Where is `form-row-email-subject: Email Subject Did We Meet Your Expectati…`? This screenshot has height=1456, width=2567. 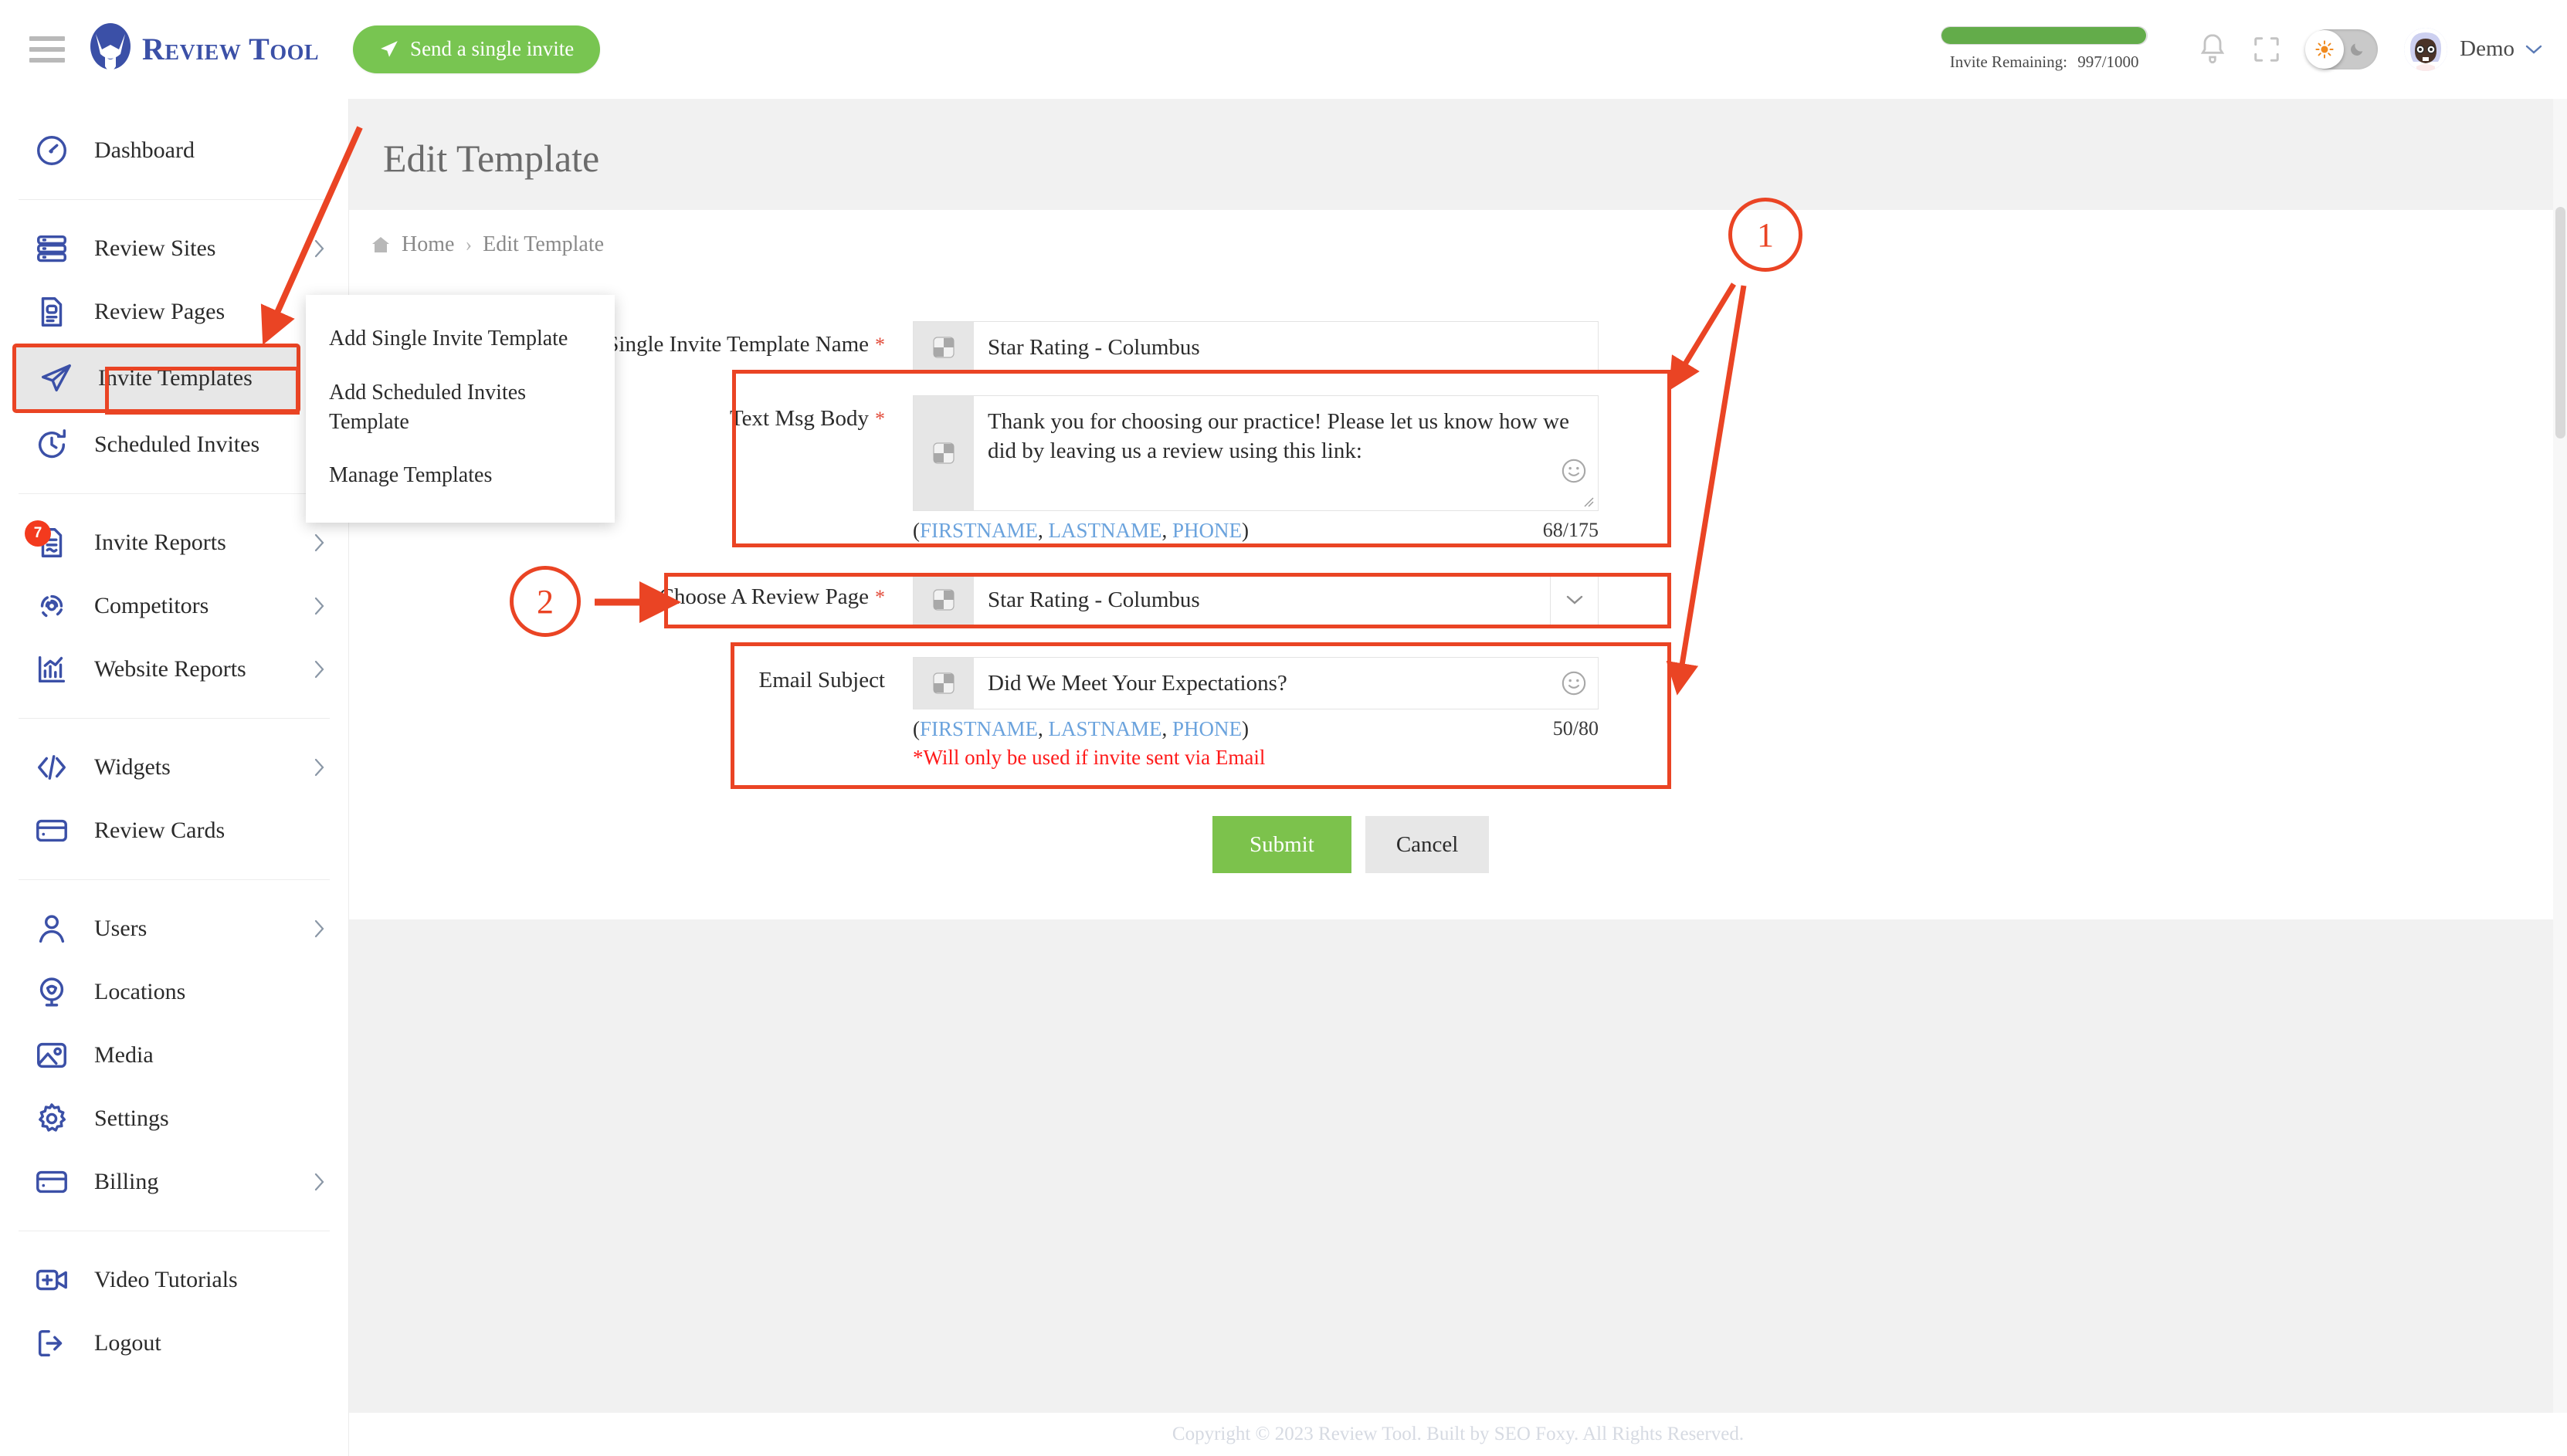 form-row-email-subject: Email Subject Did We Meet Your Expectati… is located at coordinates (1458, 708).